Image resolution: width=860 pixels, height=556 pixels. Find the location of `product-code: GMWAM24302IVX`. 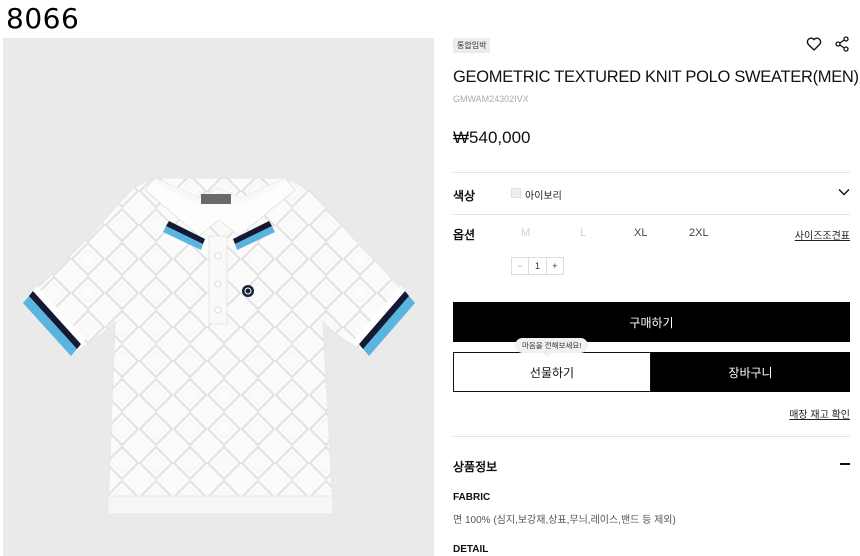

product-code: GMWAM24302IVX is located at coordinates (491, 99).